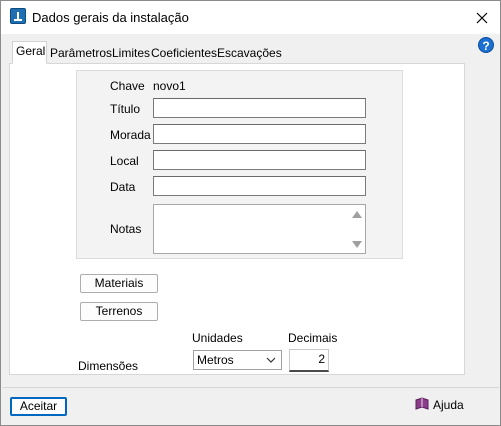  I want to click on app-icon, so click(18, 16).